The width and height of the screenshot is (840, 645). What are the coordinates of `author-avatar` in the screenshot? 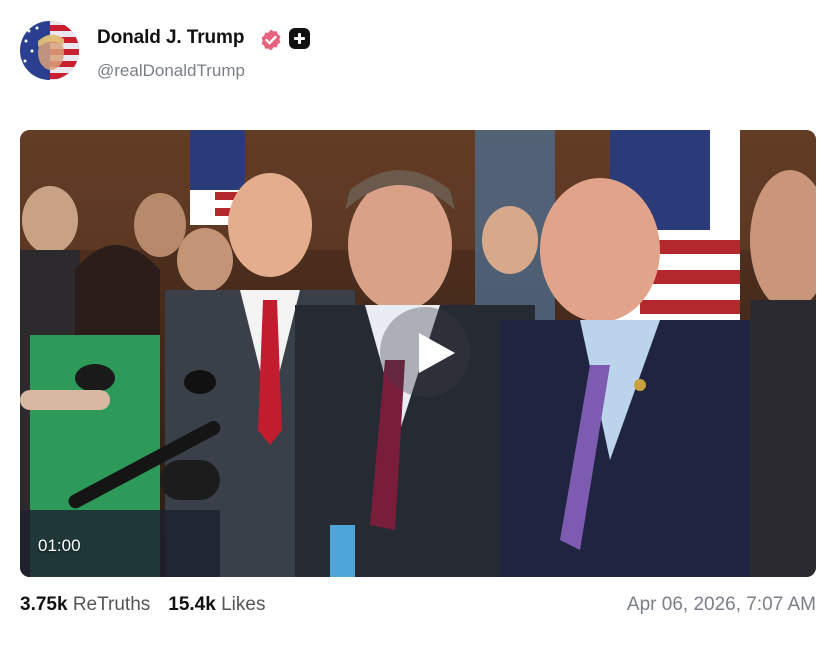 It's located at (49, 50).